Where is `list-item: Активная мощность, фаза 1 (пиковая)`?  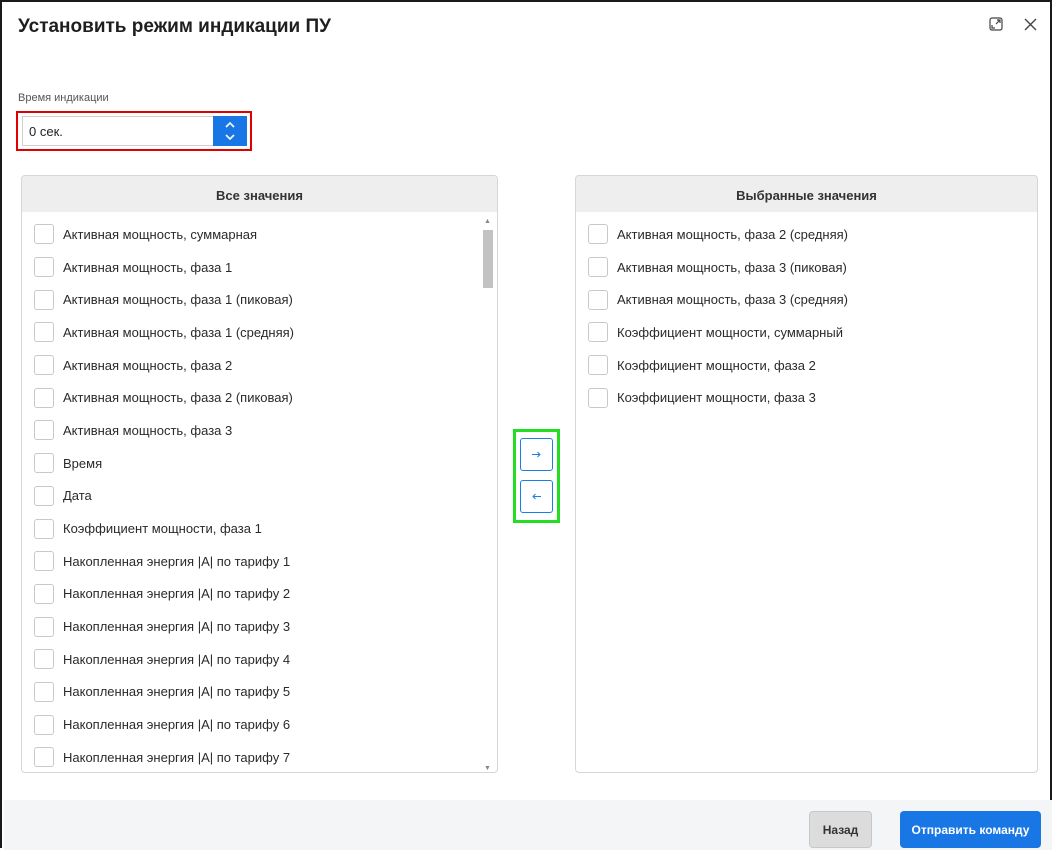 list-item: Активная мощность, фаза 1 (пиковая) is located at coordinates (259, 299).